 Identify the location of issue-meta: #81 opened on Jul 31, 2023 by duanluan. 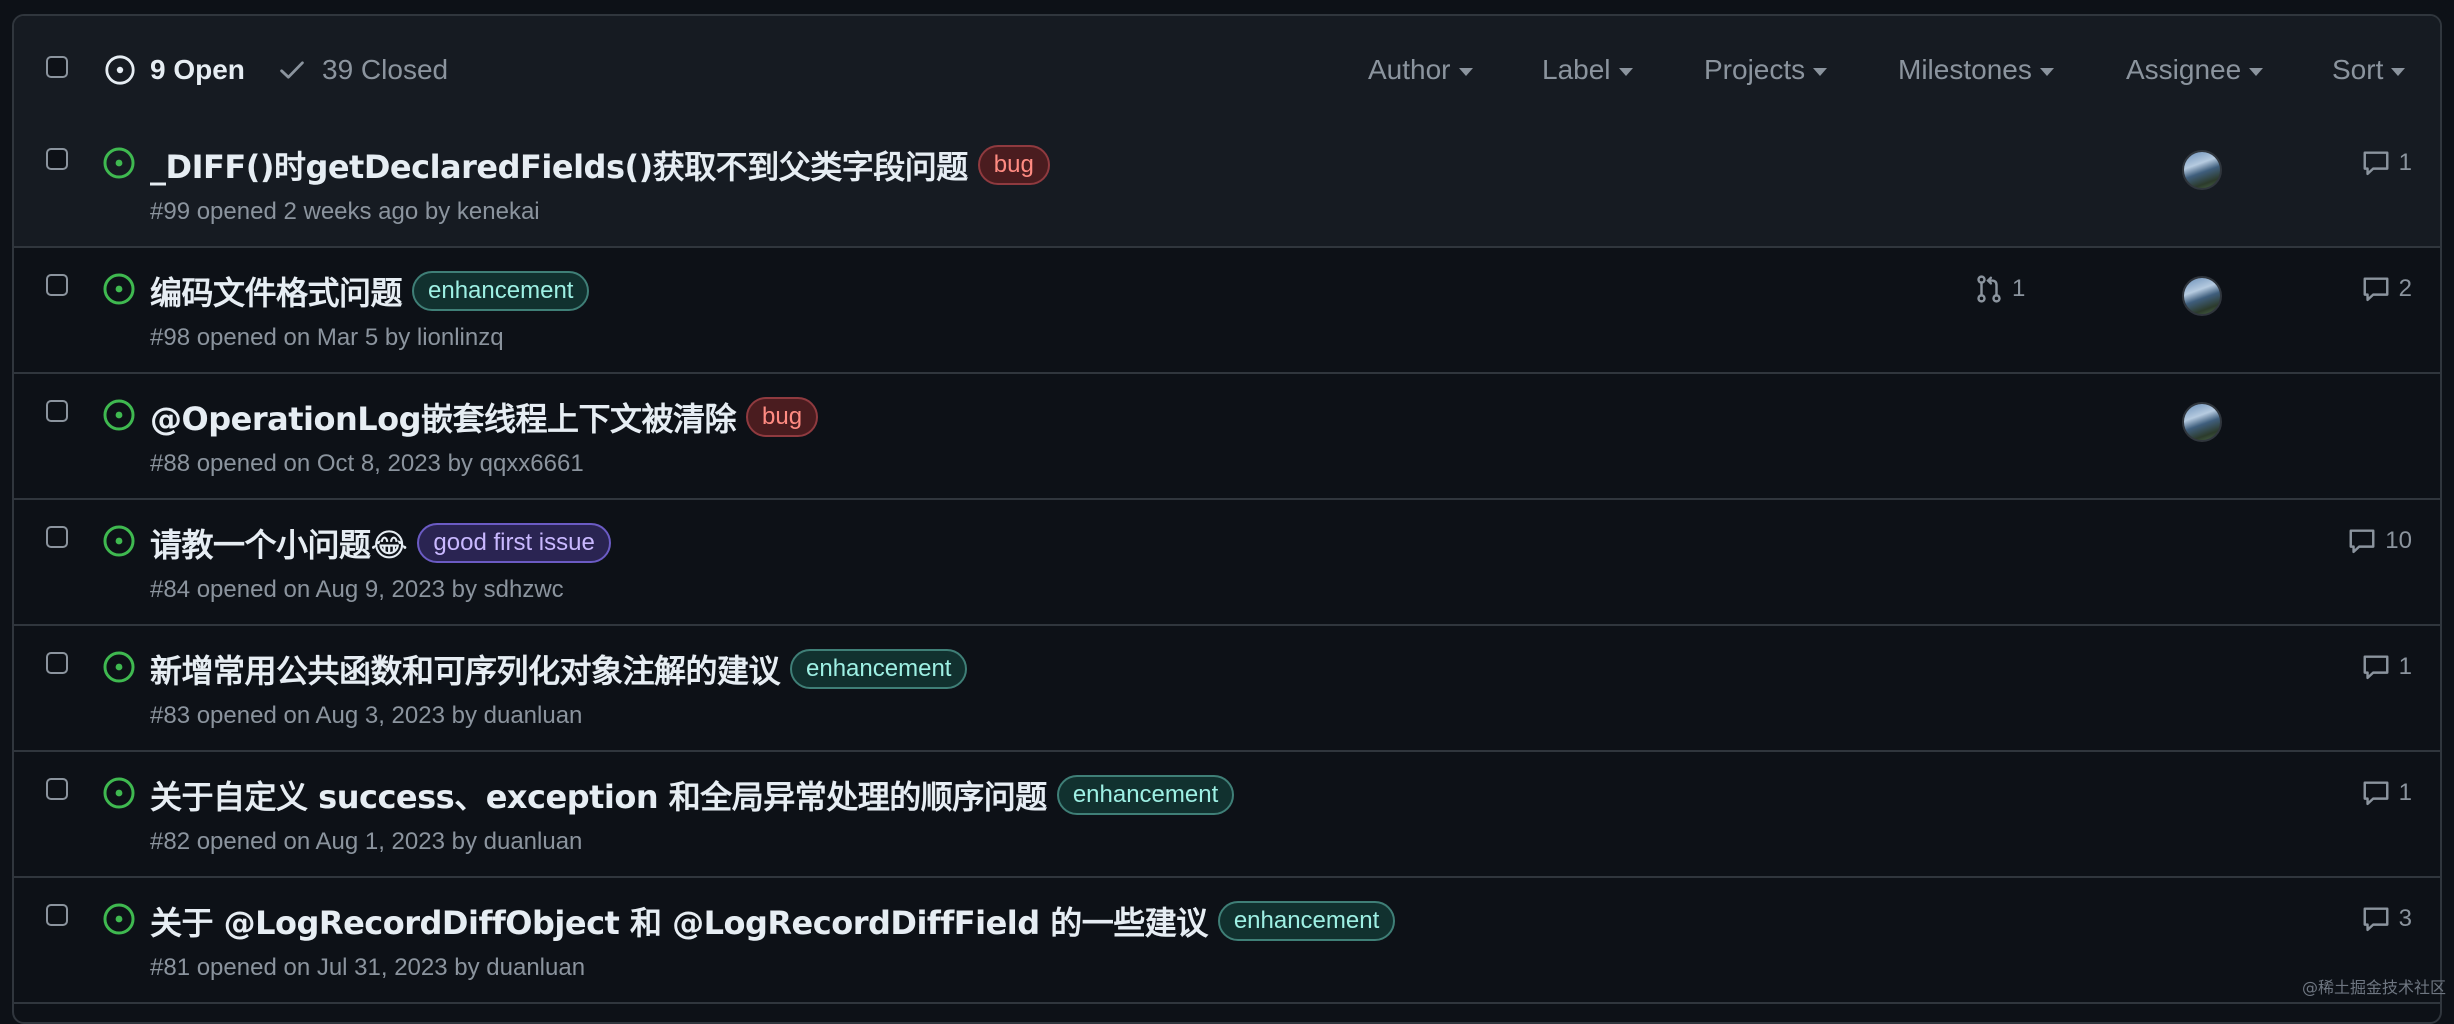
(367, 968).